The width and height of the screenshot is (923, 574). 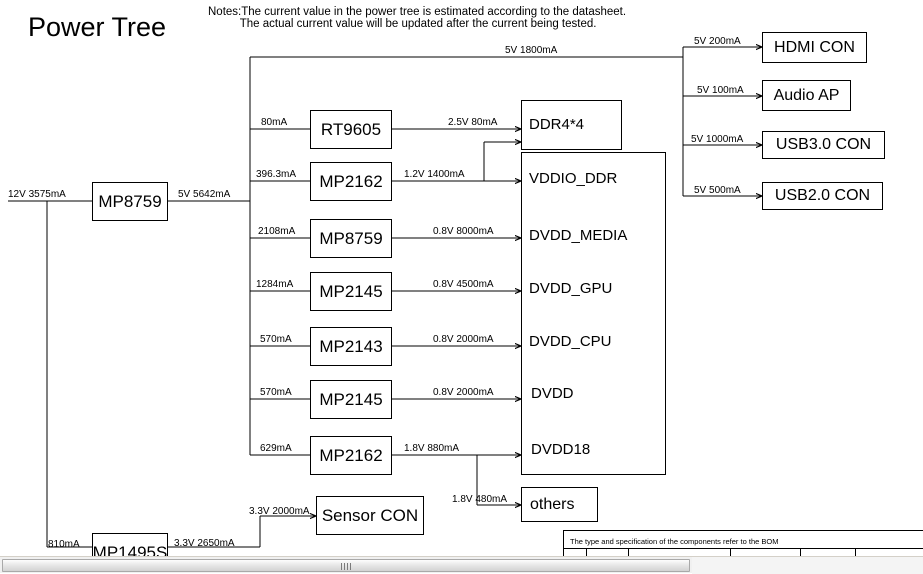 I want to click on wire-label-sensor-3v3: 3.3V 2000mA, so click(x=279, y=511).